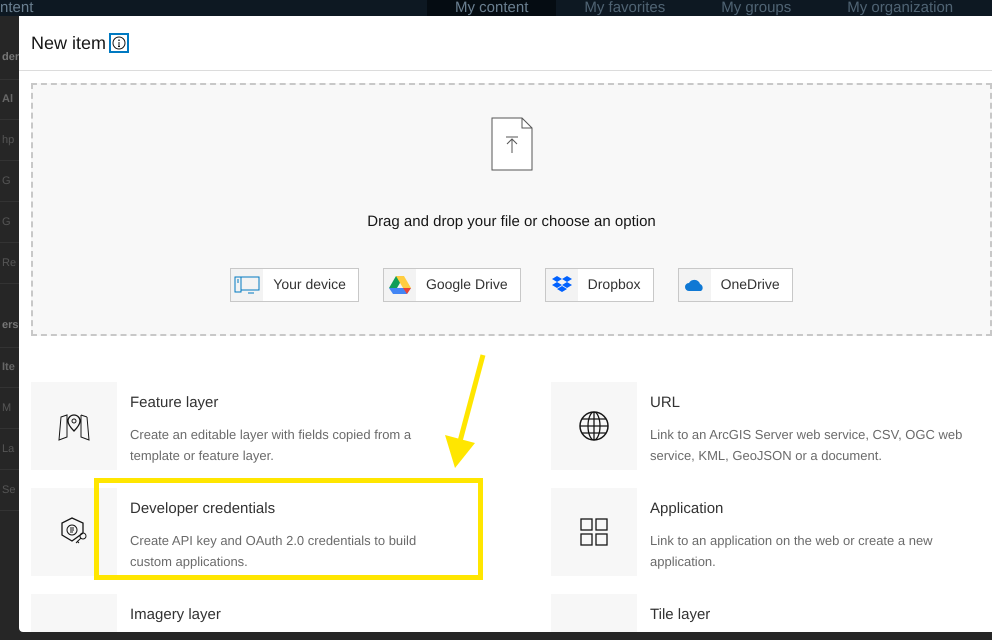  Describe the element at coordinates (451, 285) in the screenshot. I see `upload-source-button: Google Drive` at that location.